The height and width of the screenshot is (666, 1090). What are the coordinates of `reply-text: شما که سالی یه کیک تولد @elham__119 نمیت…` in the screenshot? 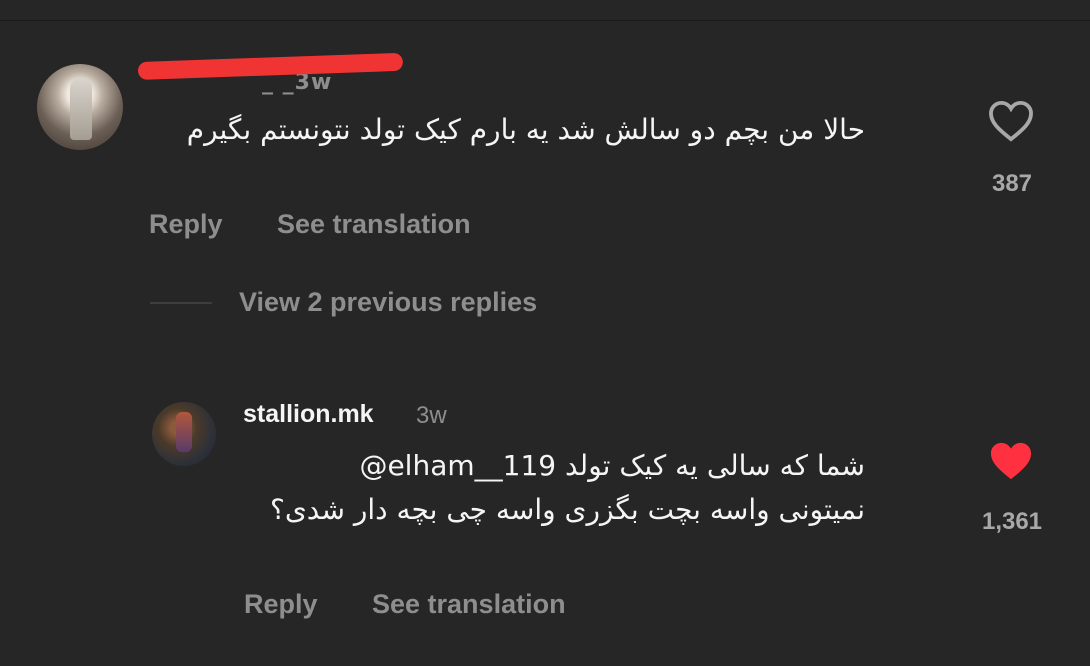 It's located at (555, 488).